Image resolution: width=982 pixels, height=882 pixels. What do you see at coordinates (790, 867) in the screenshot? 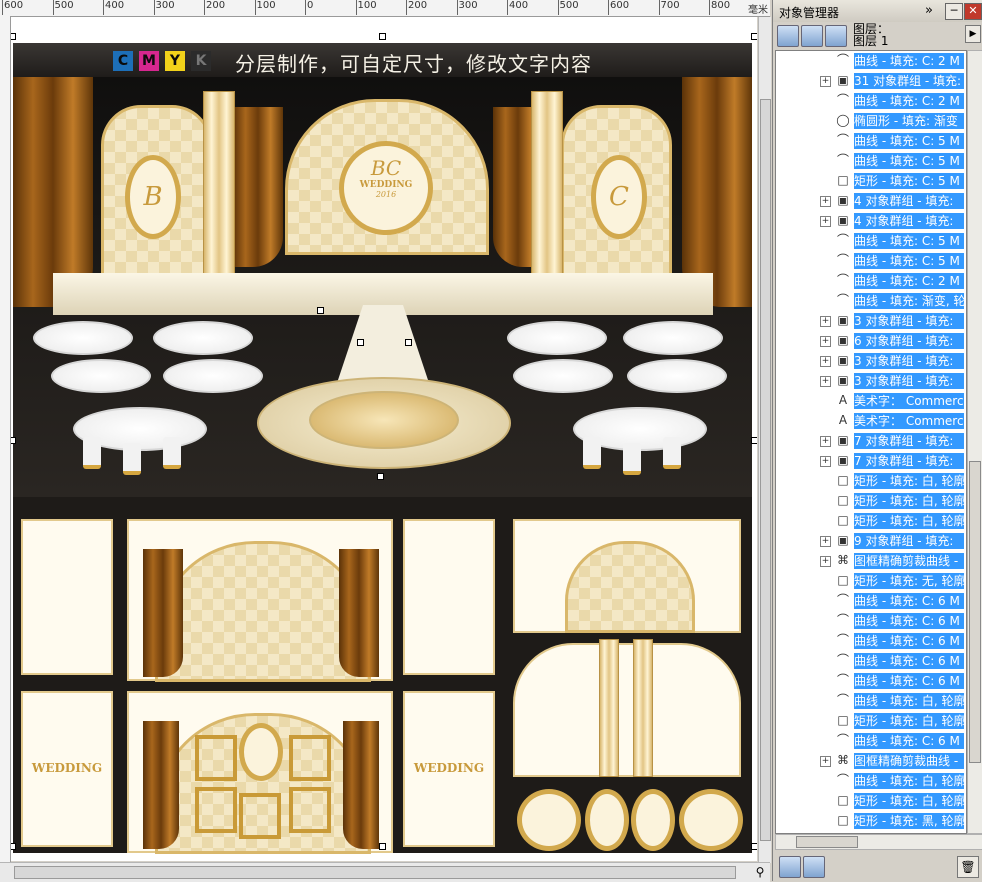
I see `new-layer-icon` at bounding box center [790, 867].